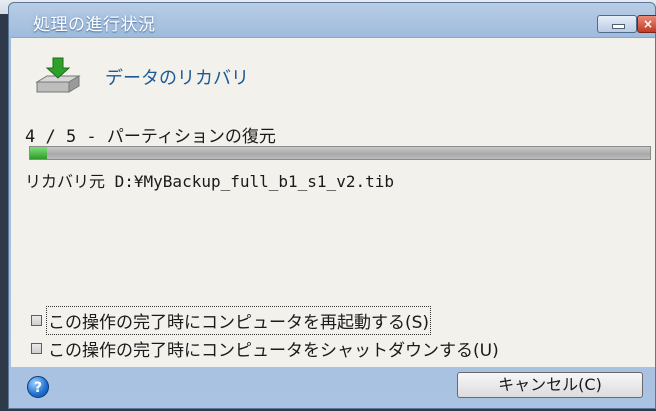 The width and height of the screenshot is (656, 411). Describe the element at coordinates (36, 348) in the screenshot. I see `shutdown-checkbox` at that location.